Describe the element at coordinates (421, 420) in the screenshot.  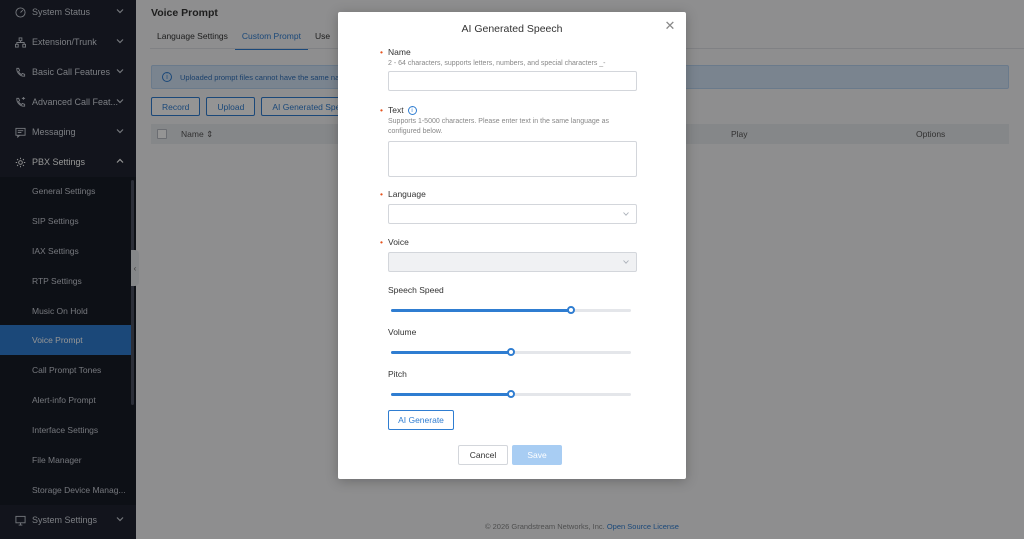
I see `ai-generate-button: AI Generate` at that location.